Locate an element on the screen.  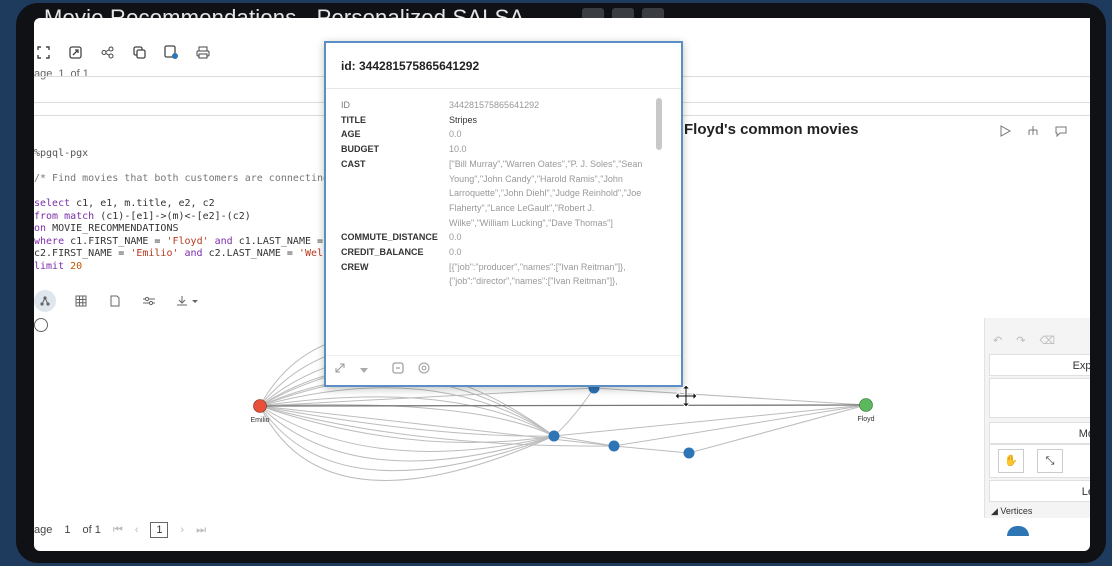
code-keyword: limit is located at coordinates (49, 266).